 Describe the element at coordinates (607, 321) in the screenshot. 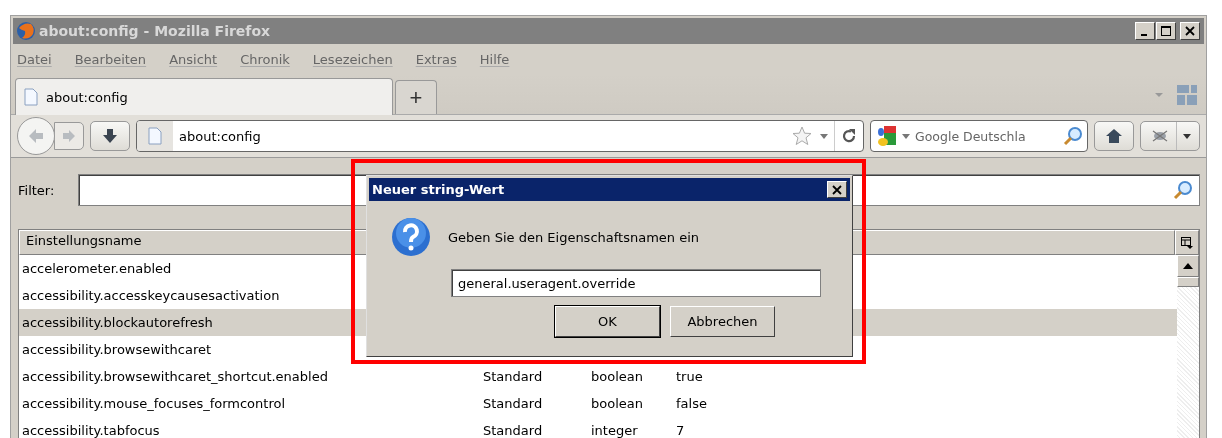

I see `ok-button: OK` at that location.